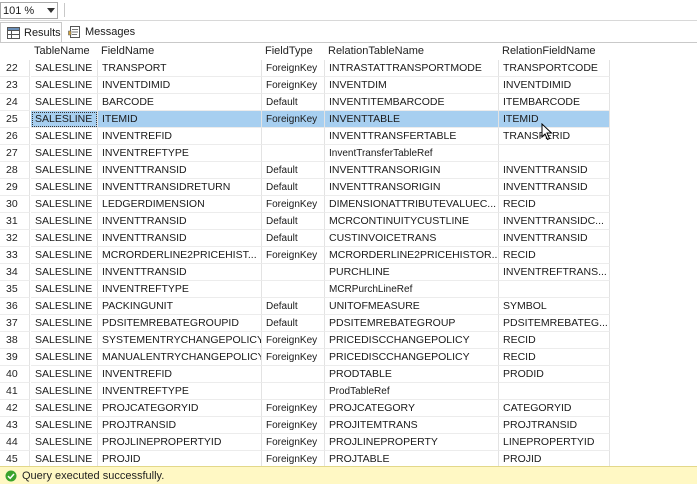 This screenshot has height=484, width=697. What do you see at coordinates (554, 51) in the screenshot?
I see `column-header-relationfieldname: RelationFieldName` at bounding box center [554, 51].